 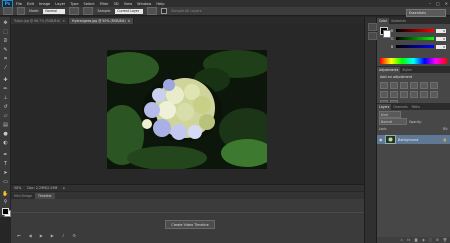 I want to click on menu-help: Help, so click(x=160, y=4).